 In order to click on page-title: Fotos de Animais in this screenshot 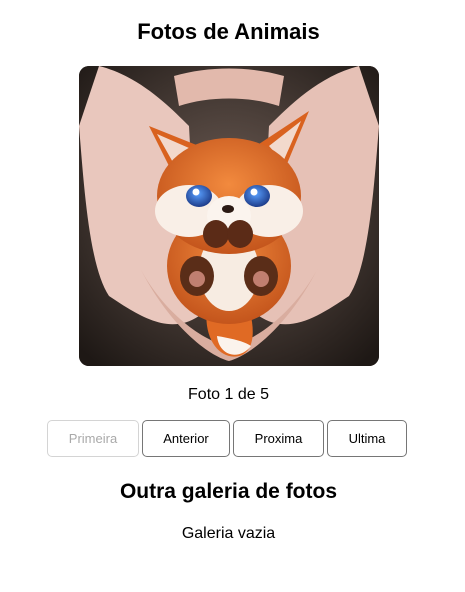, I will do `click(228, 31)`.